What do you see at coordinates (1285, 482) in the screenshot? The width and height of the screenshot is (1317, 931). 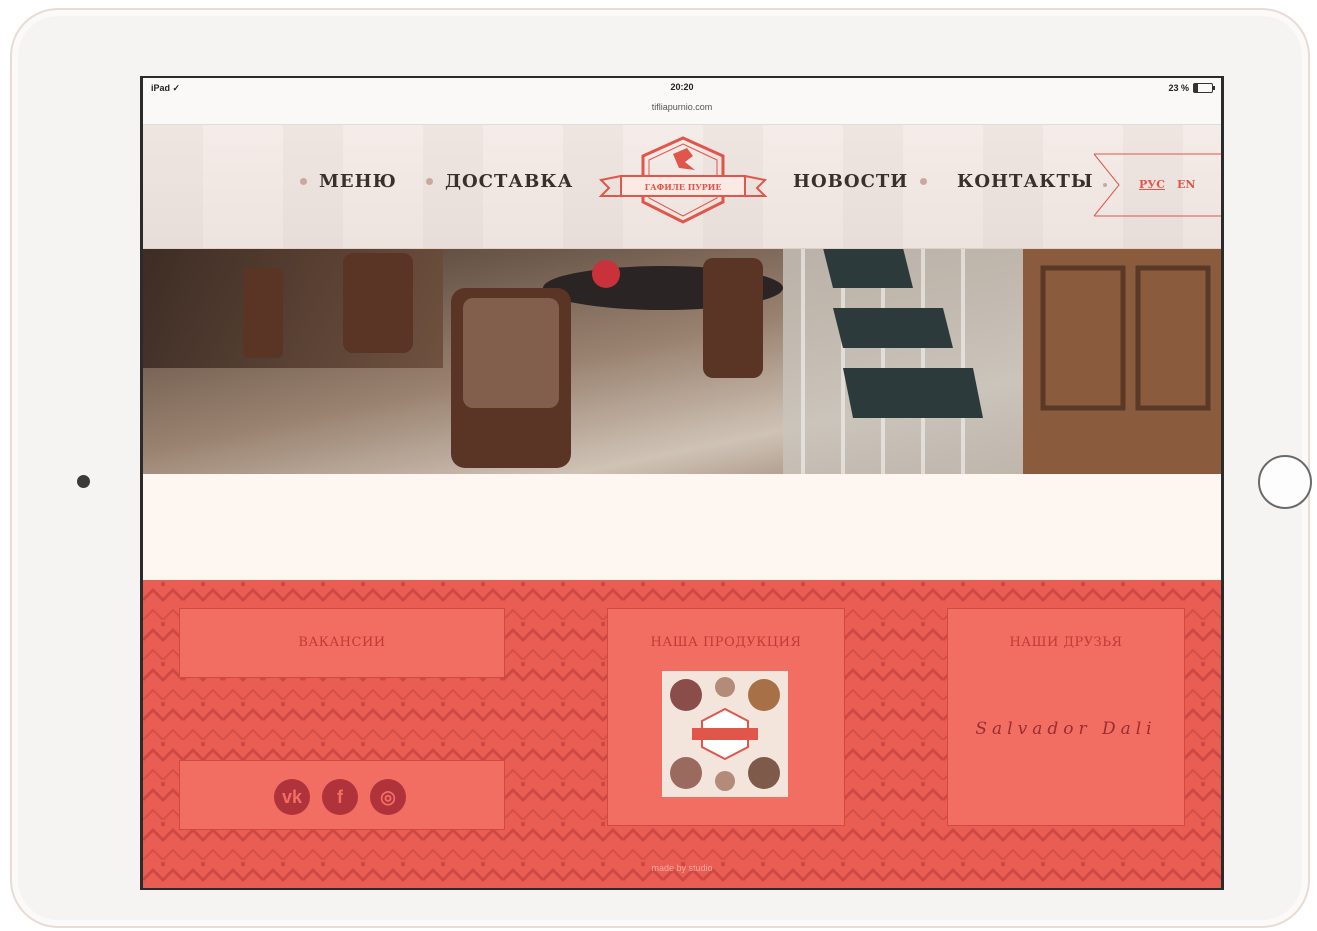 I see `home-button` at bounding box center [1285, 482].